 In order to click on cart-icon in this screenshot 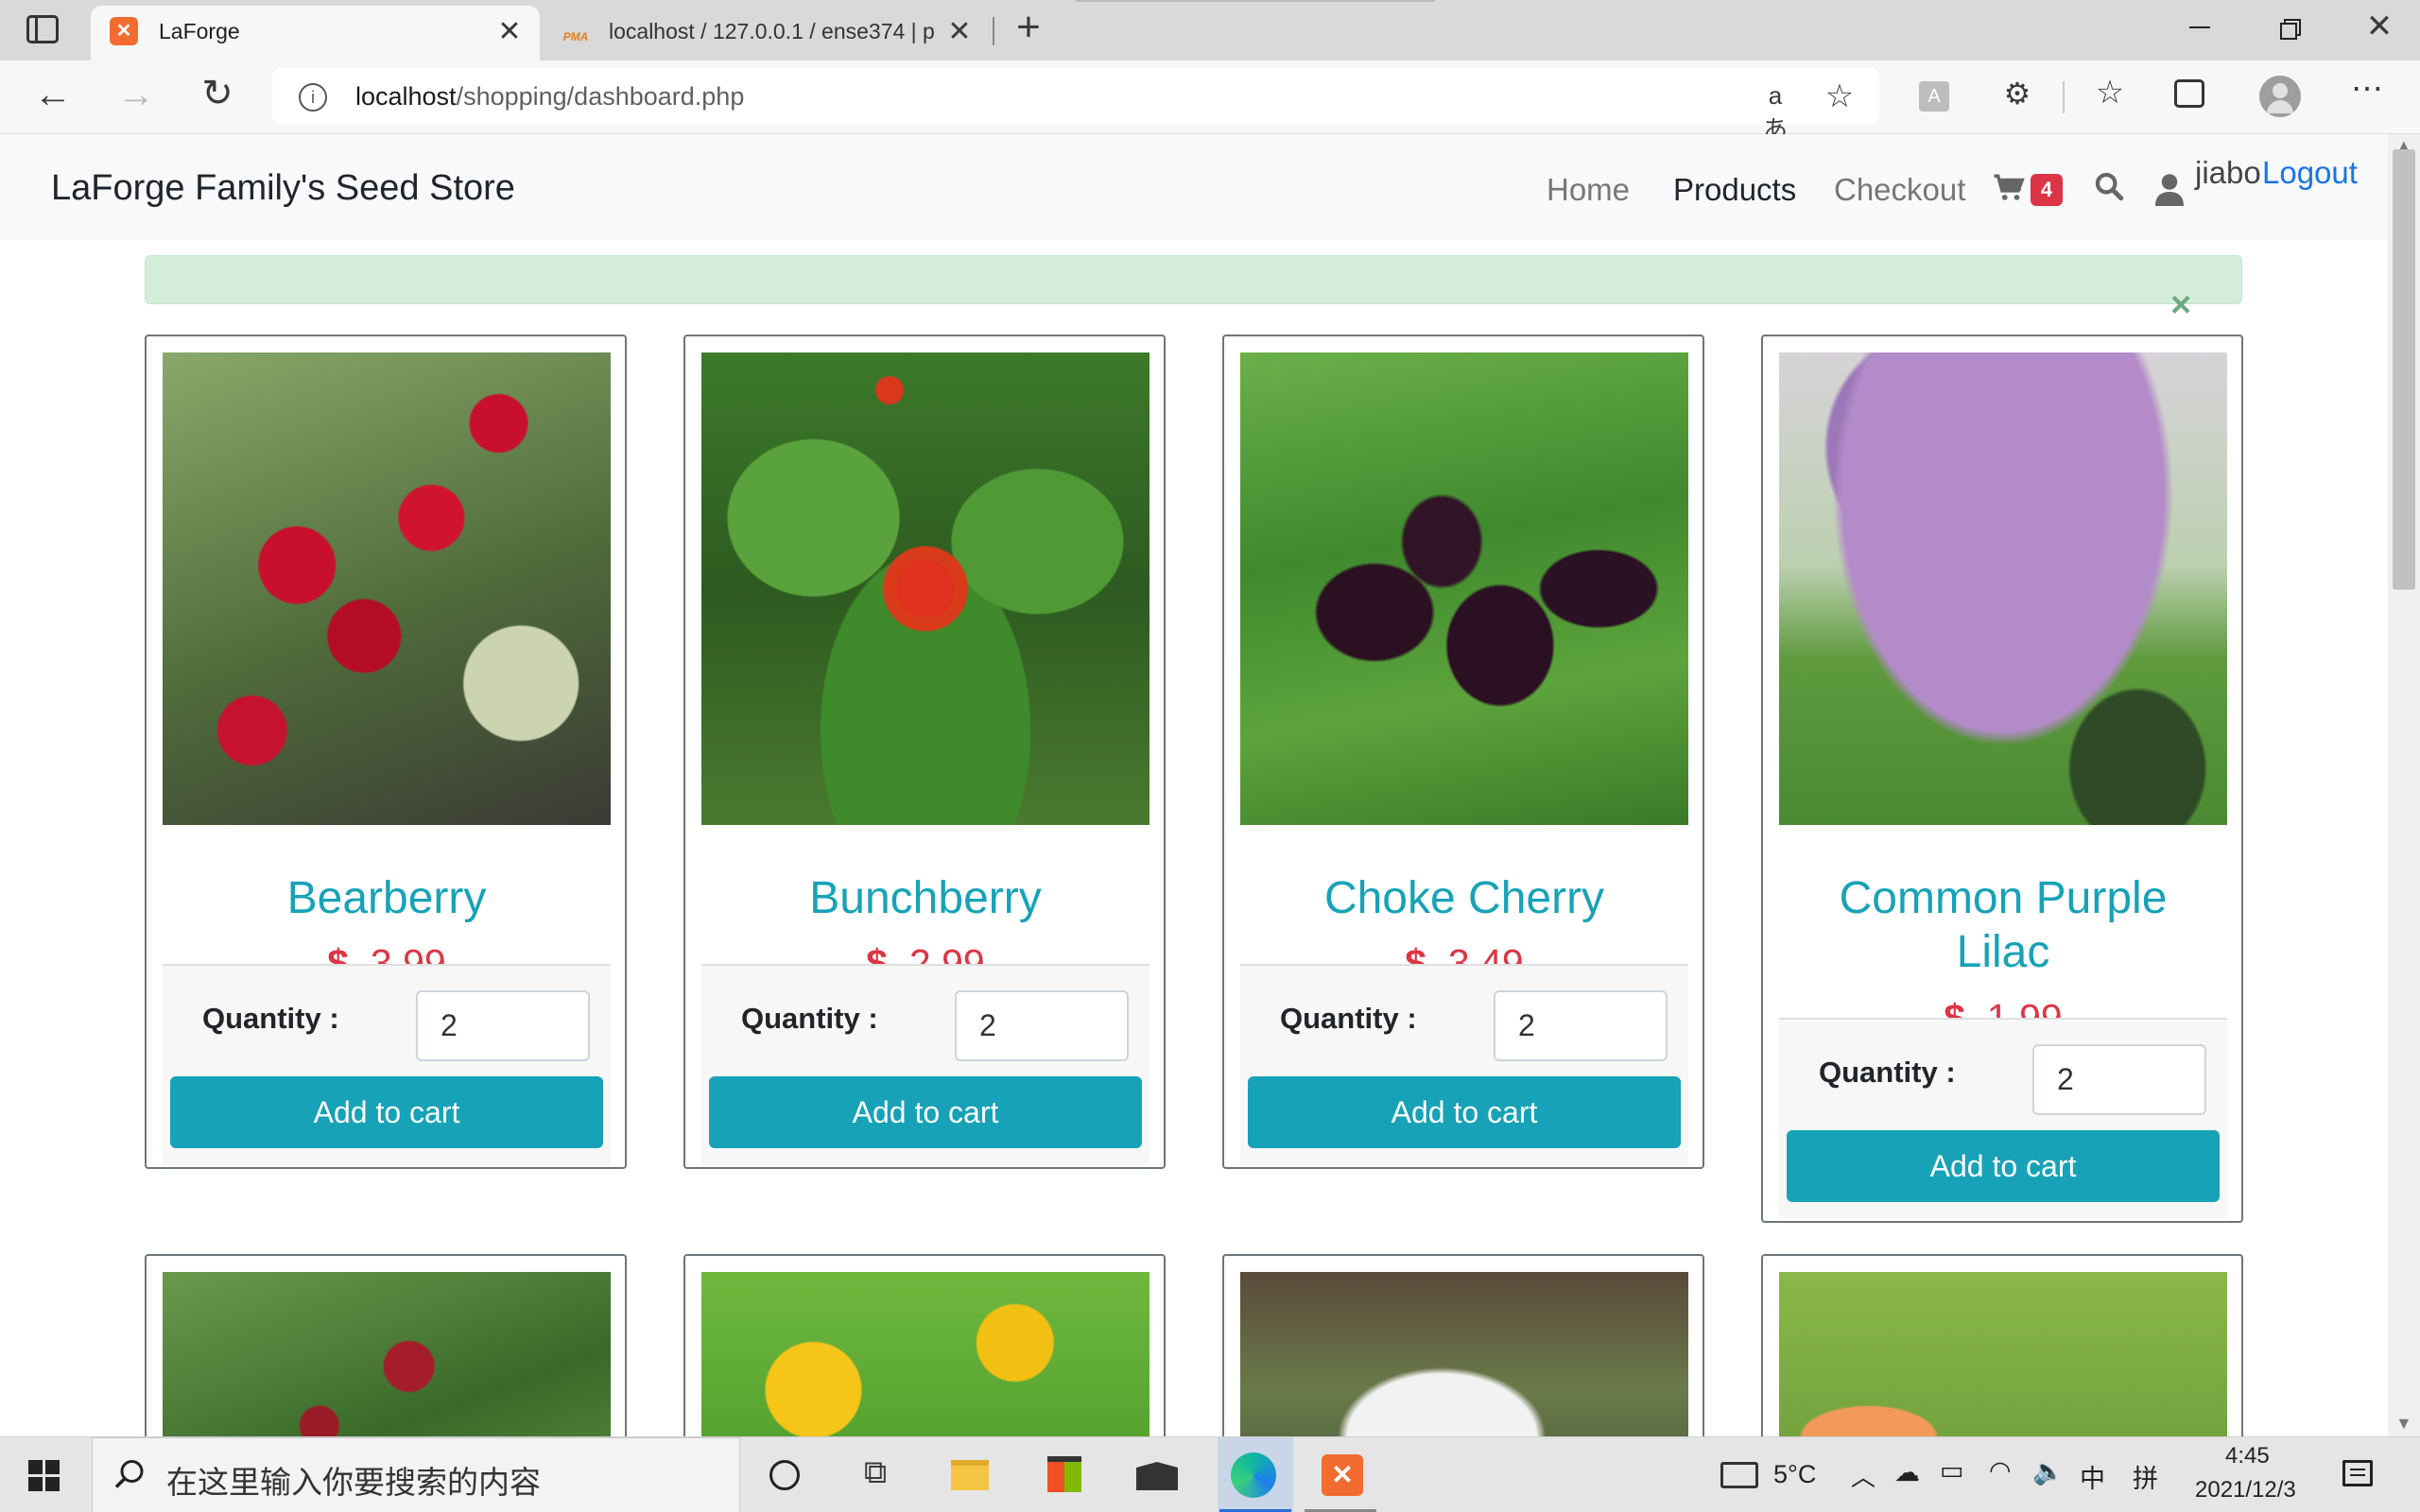, I will do `click(2009, 188)`.